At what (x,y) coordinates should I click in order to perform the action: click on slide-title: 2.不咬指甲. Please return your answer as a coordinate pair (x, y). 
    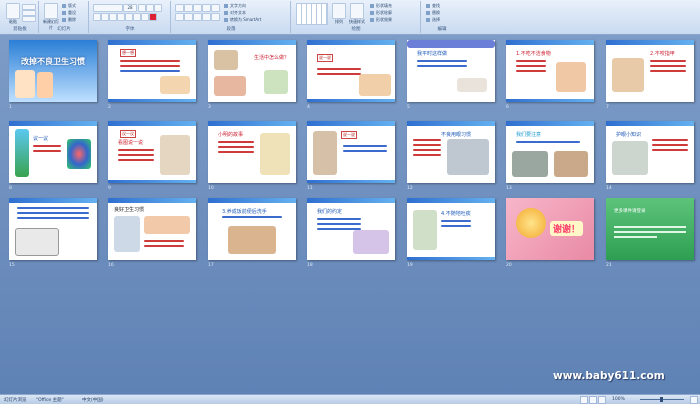
    Looking at the image, I should click on (662, 54).